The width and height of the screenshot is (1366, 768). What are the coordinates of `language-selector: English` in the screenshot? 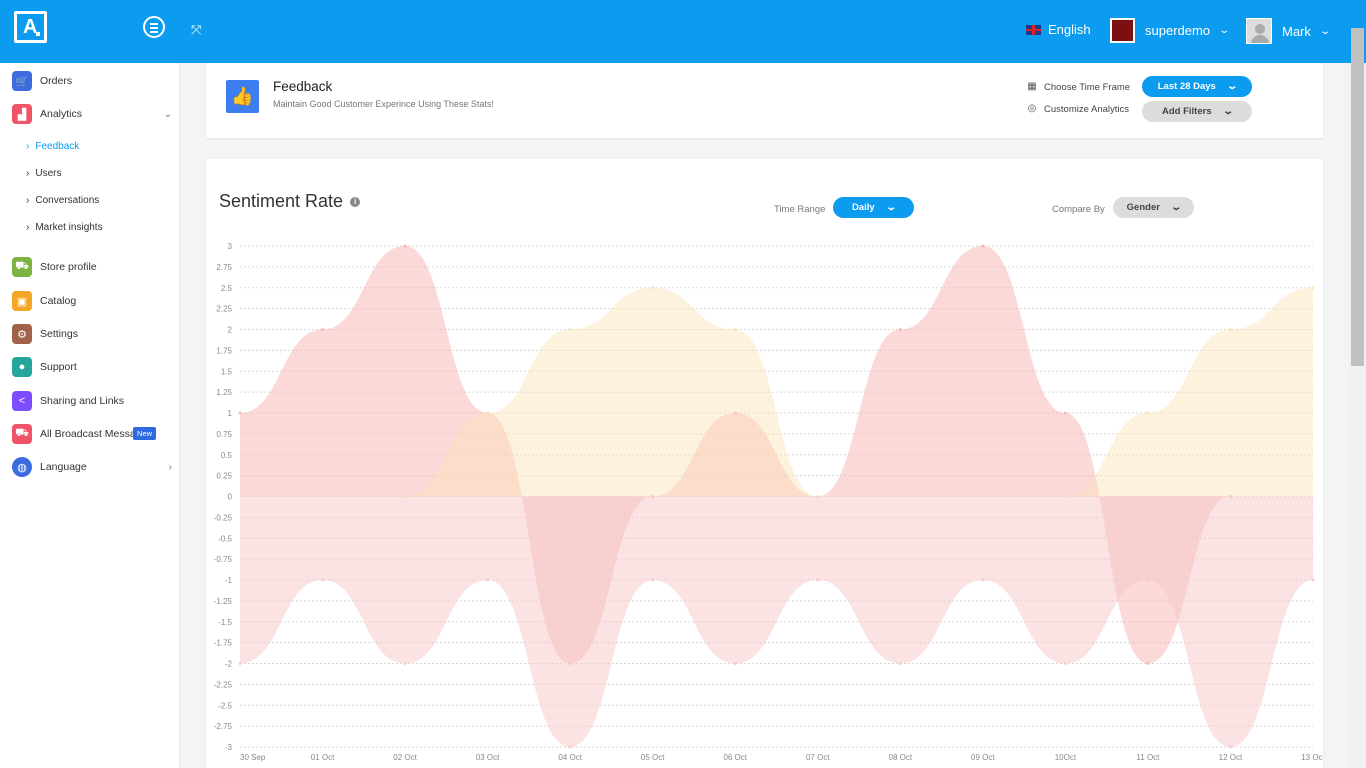 It's located at (1058, 29).